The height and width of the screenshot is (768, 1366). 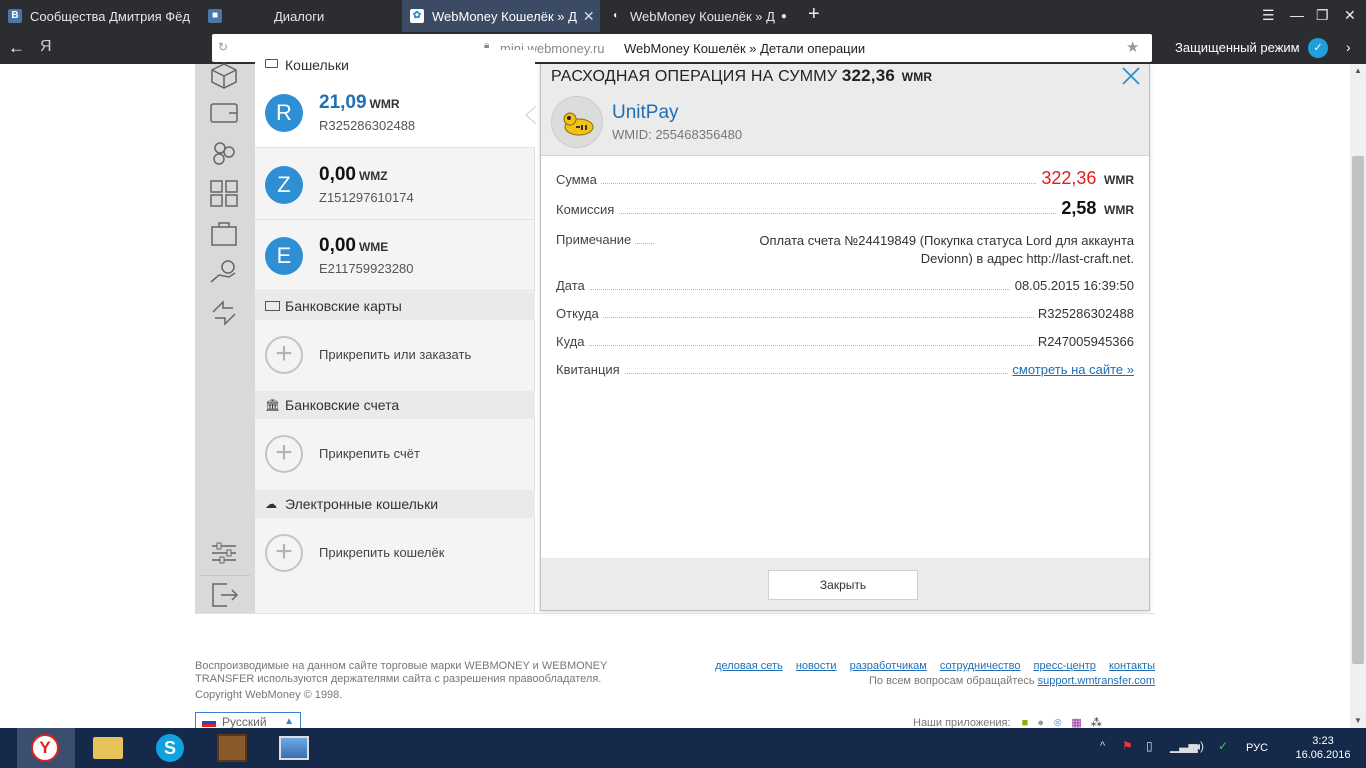 I want to click on counterparty-avatar, so click(x=577, y=122).